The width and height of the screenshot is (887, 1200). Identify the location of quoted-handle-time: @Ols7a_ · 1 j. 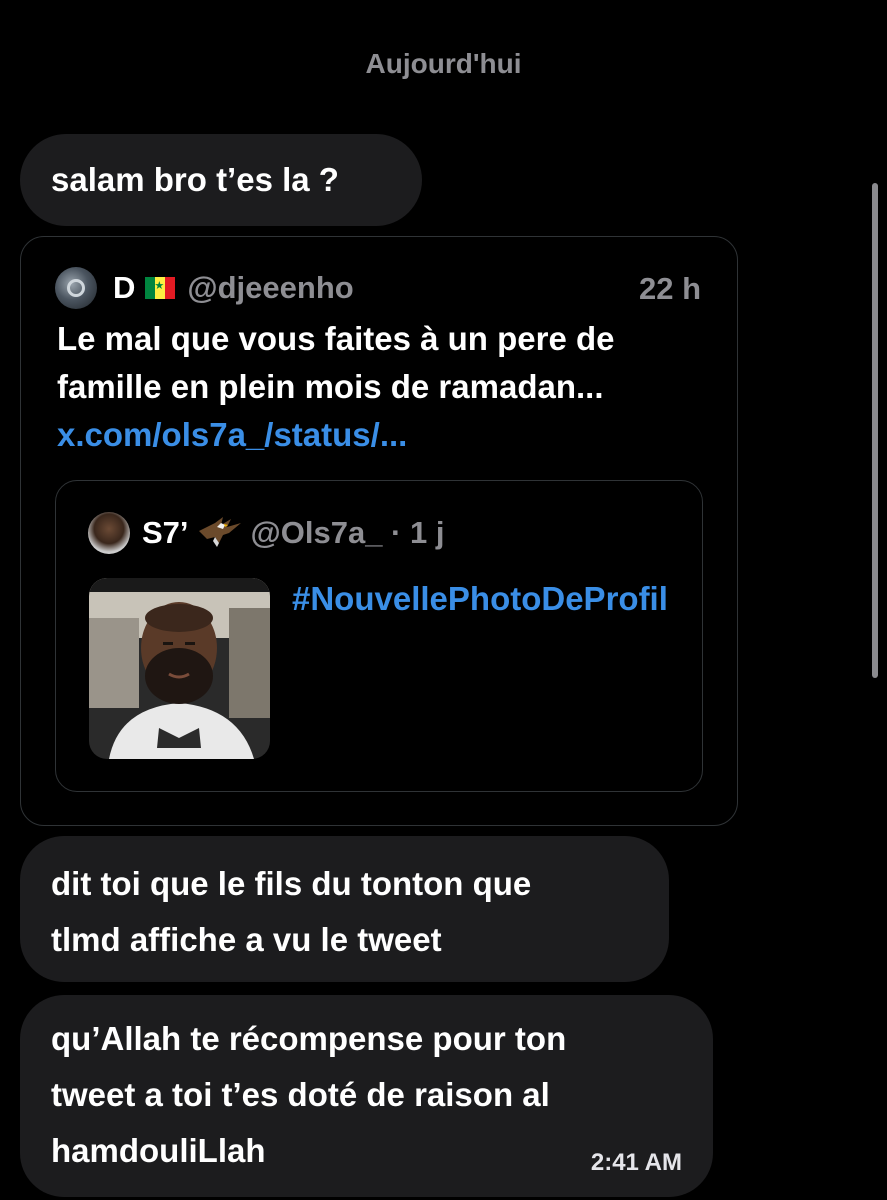
(347, 532).